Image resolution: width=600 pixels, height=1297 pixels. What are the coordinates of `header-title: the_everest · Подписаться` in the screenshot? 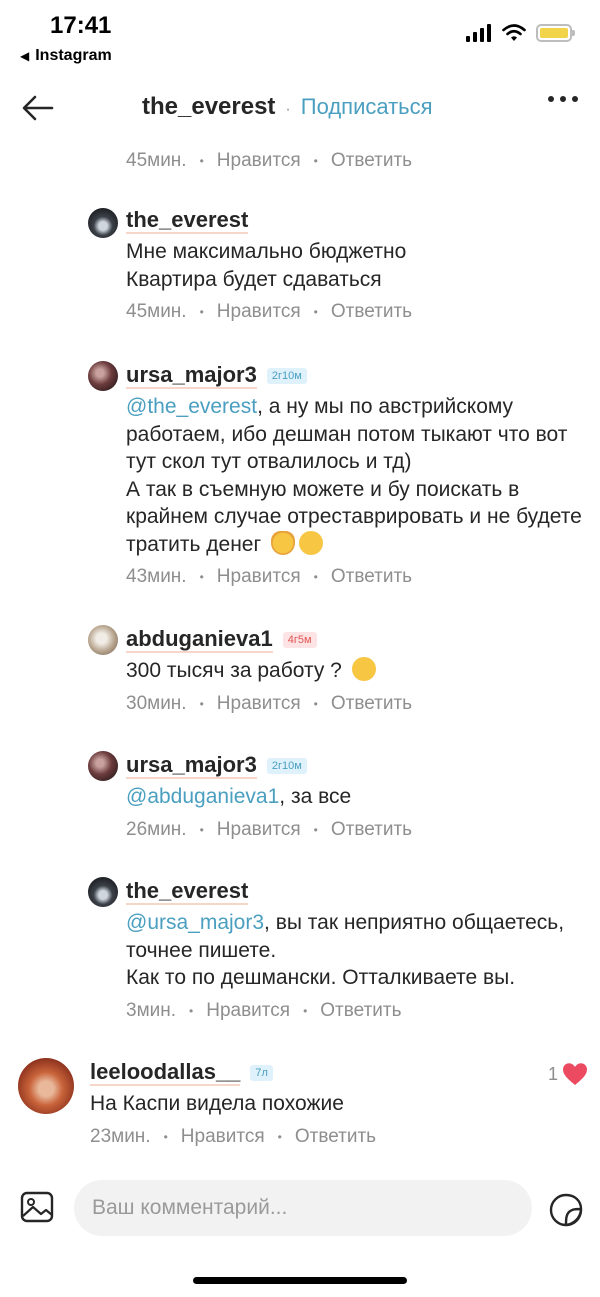 It's located at (287, 107).